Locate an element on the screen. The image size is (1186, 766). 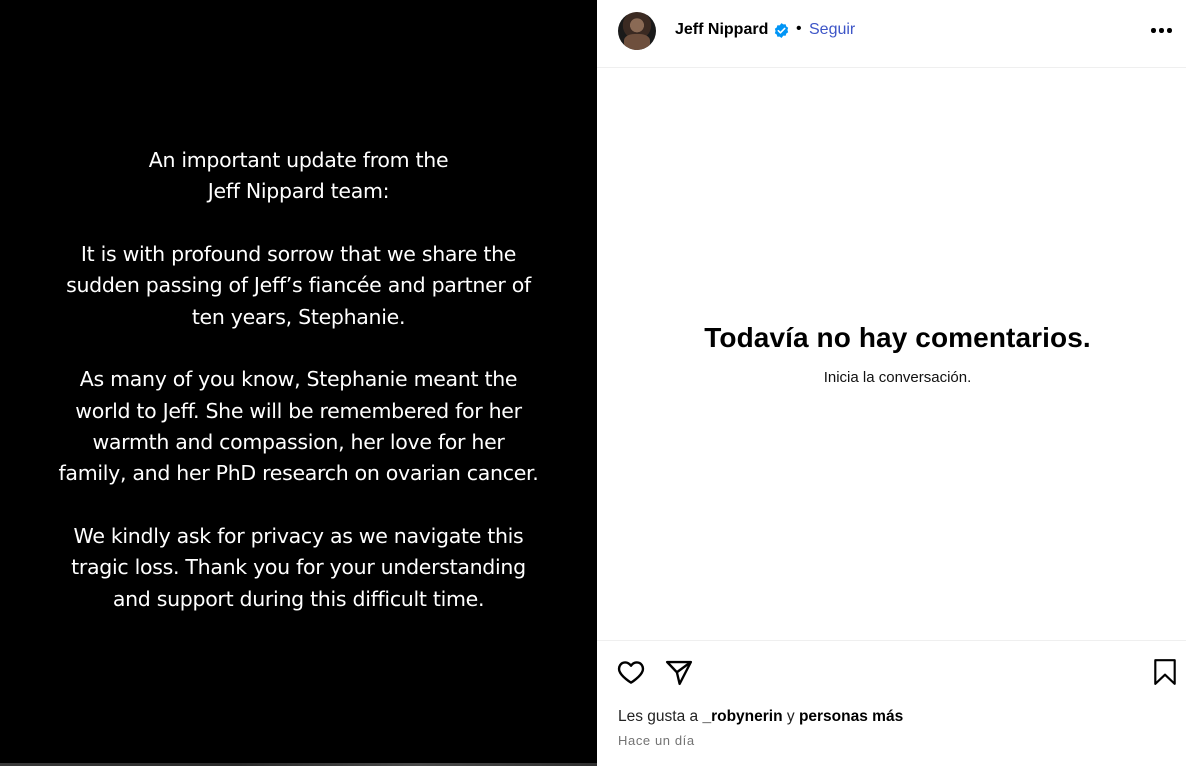
more-options-icon is located at coordinates (1162, 31).